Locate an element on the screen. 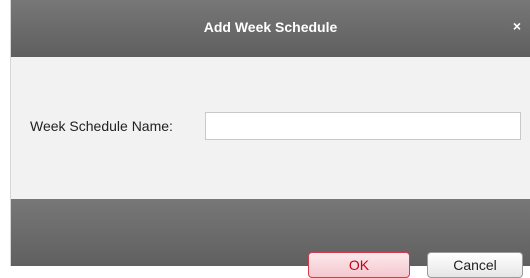 Image resolution: width=530 pixels, height=278 pixels. ok-button: OK is located at coordinates (359, 265).